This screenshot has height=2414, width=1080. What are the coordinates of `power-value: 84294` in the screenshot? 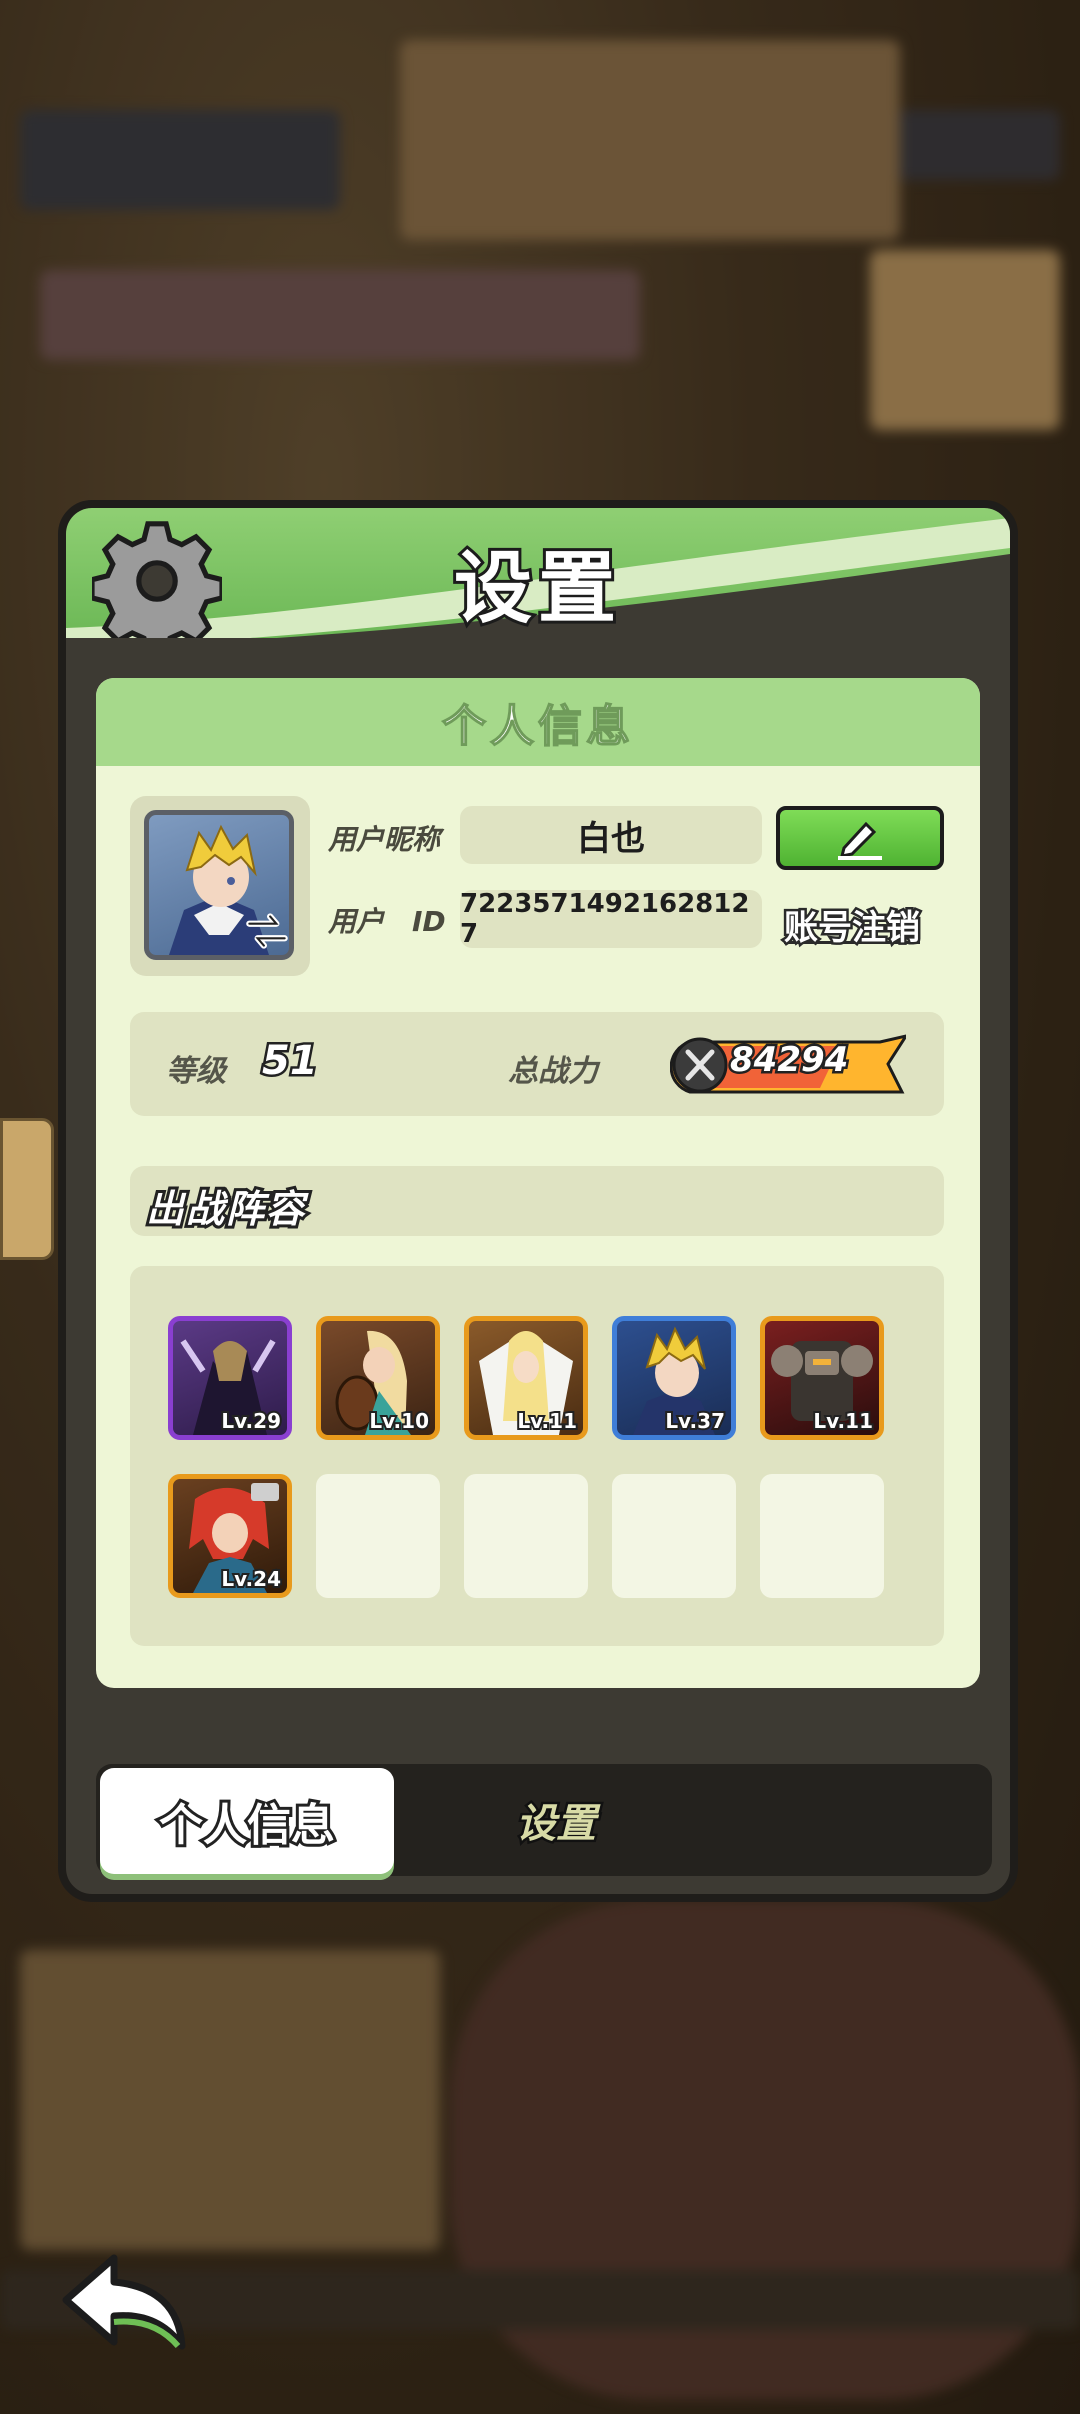 It's located at (788, 1060).